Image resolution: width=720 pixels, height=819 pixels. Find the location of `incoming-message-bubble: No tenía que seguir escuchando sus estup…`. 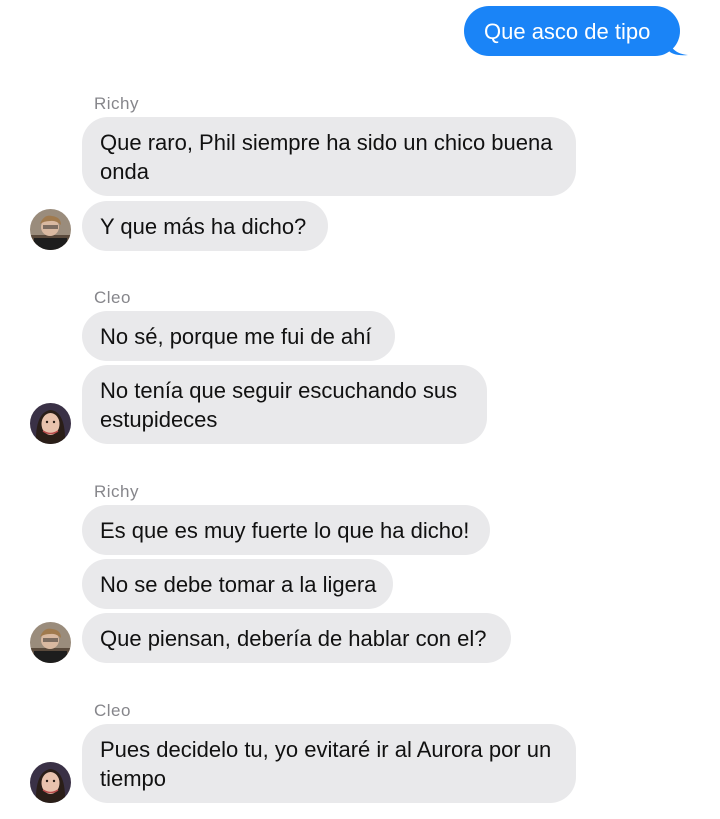

incoming-message-bubble: No tenía que seguir escuchando sus estup… is located at coordinates (284, 404).